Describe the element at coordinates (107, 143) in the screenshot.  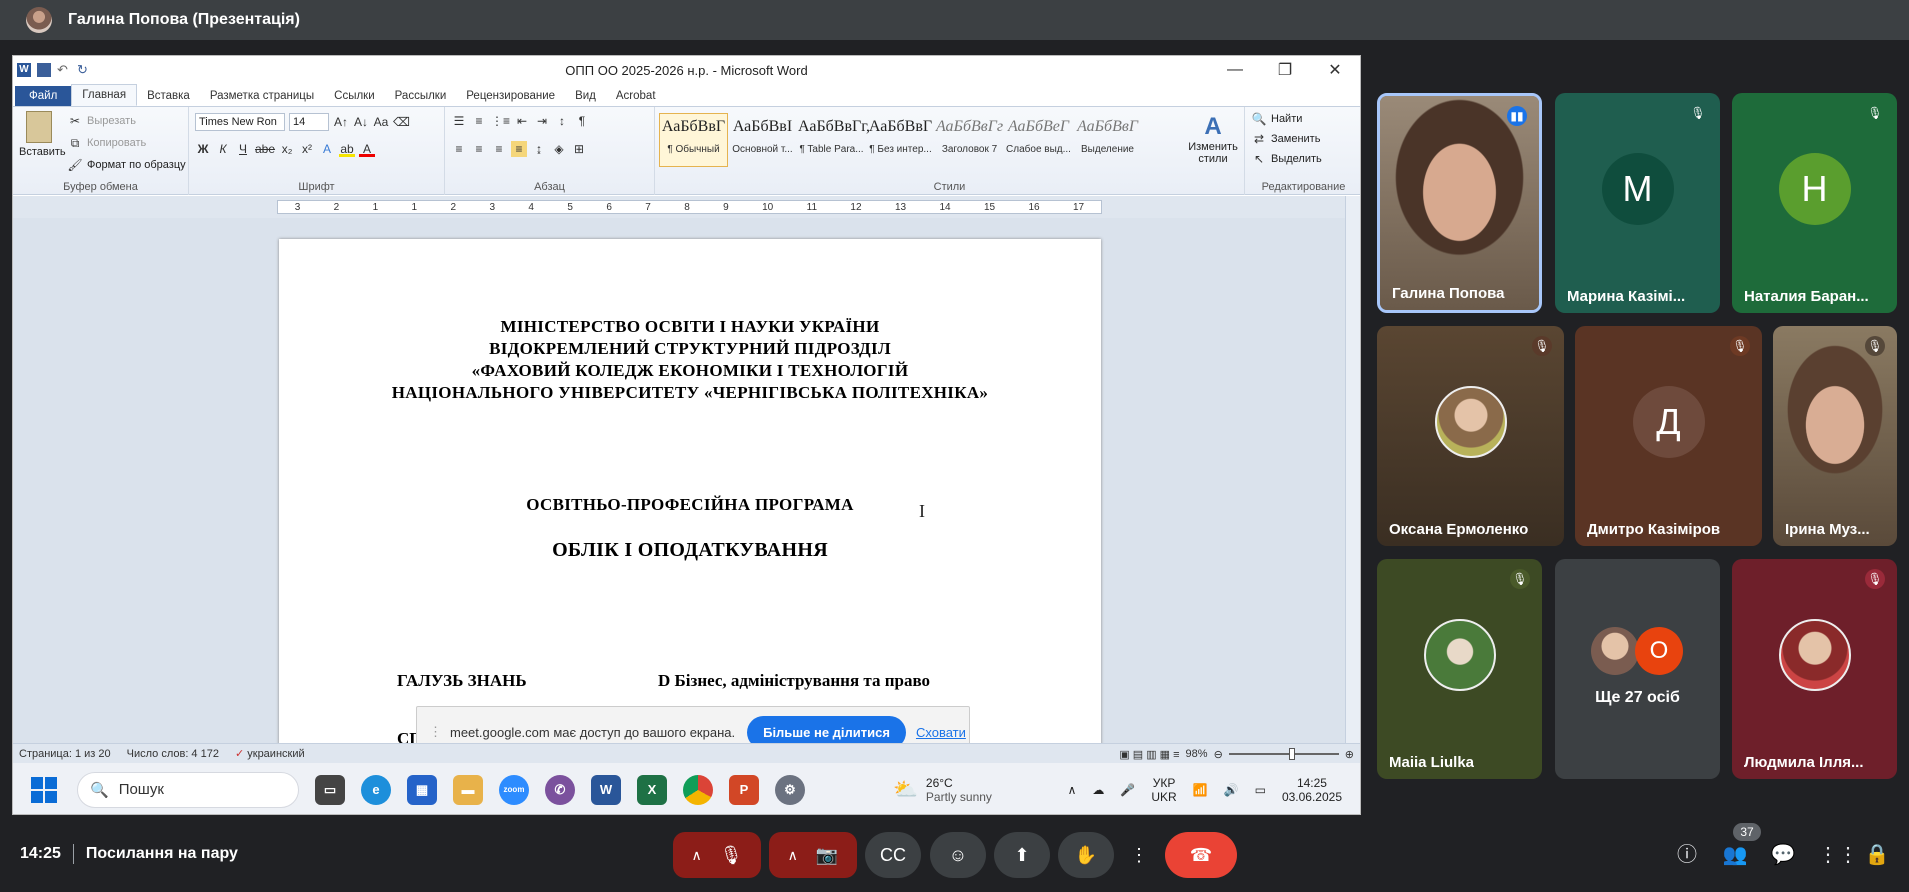
I see `copy-button: ⧉ Копировать` at that location.